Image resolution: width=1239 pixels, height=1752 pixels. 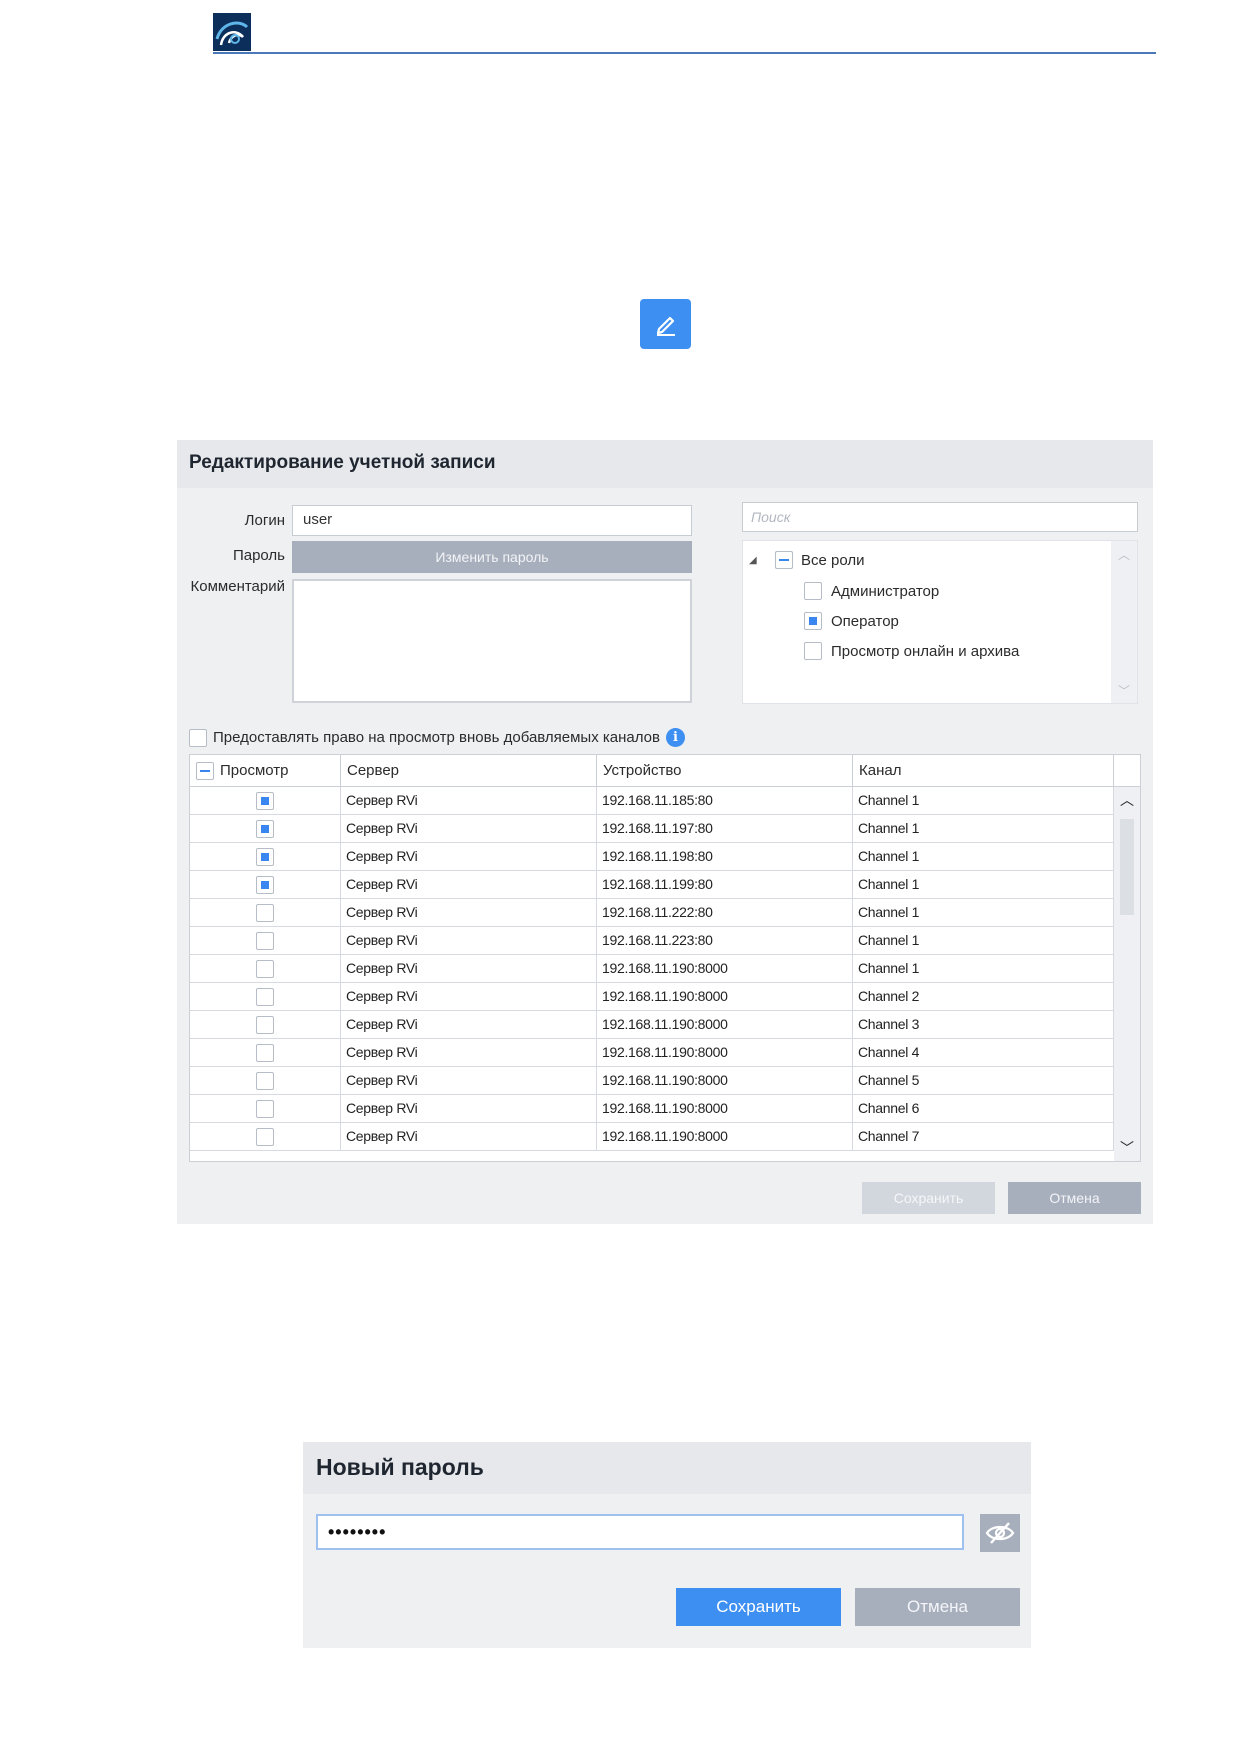 What do you see at coordinates (198, 737) in the screenshot?
I see `grant-checkbox` at bounding box center [198, 737].